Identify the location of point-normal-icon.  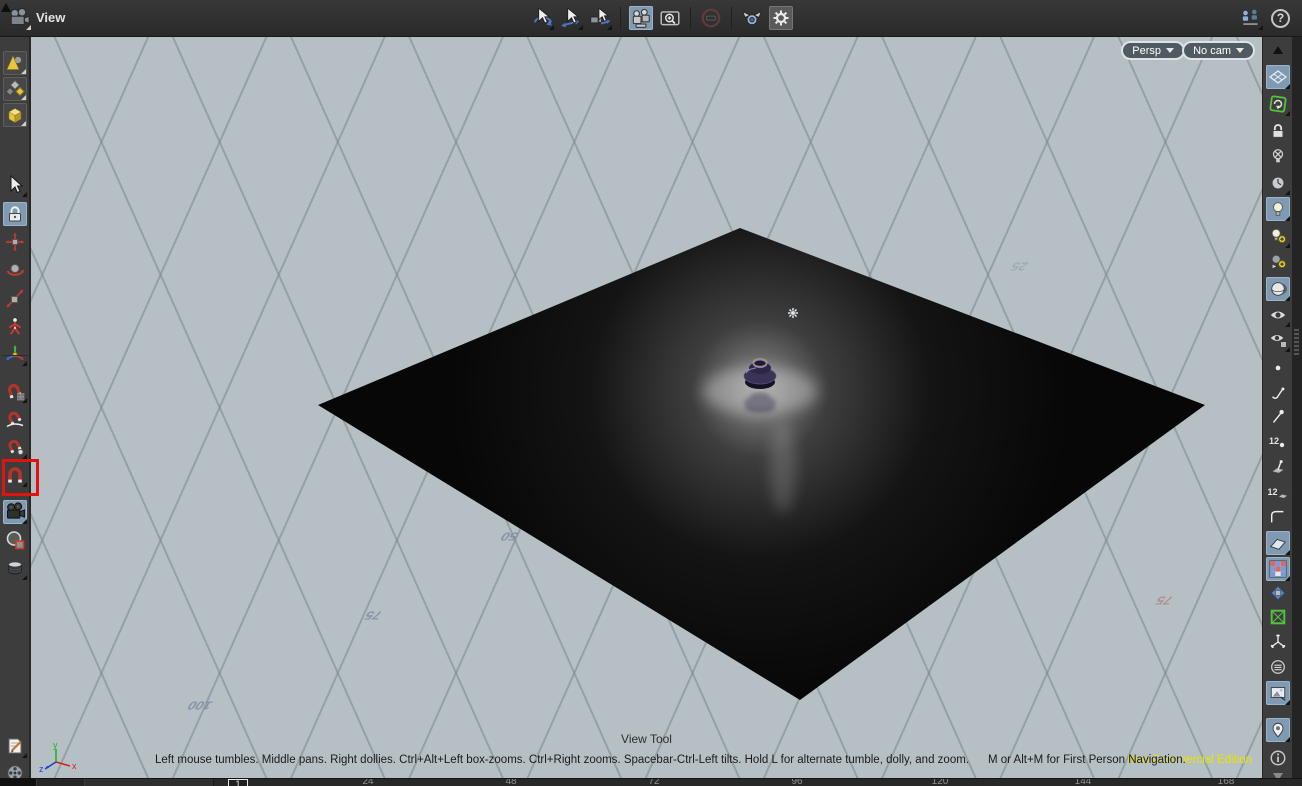
(1278, 393).